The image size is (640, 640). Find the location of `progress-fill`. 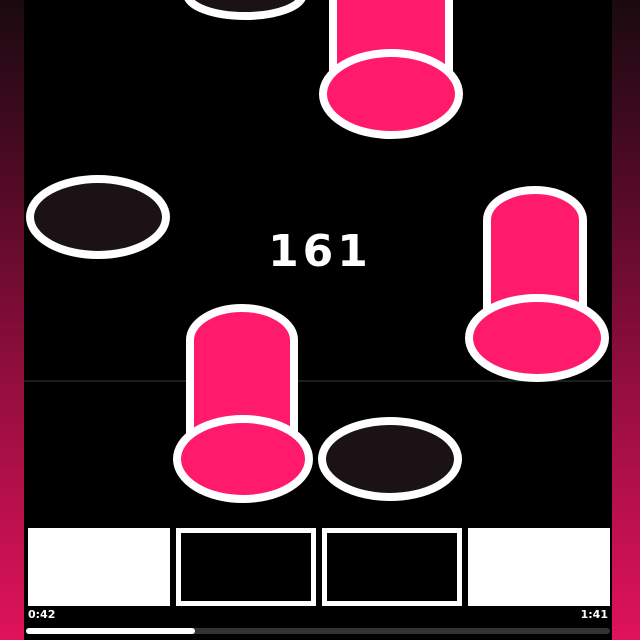

progress-fill is located at coordinates (111, 631).